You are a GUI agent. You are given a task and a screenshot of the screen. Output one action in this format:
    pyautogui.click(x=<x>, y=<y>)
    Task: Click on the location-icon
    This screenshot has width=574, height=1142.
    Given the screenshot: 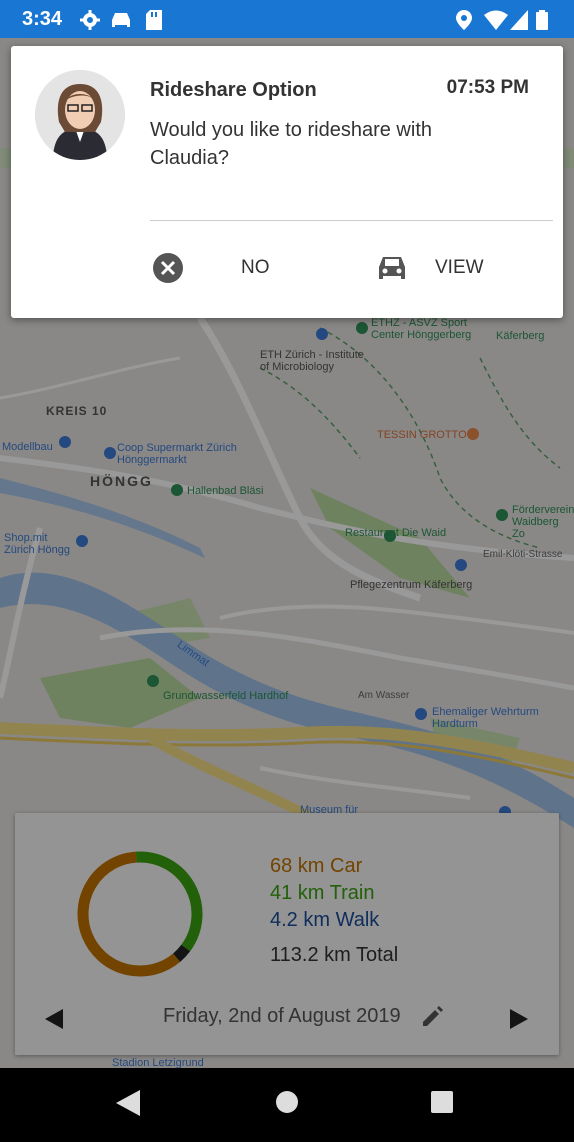 What is the action you would take?
    pyautogui.click(x=464, y=20)
    